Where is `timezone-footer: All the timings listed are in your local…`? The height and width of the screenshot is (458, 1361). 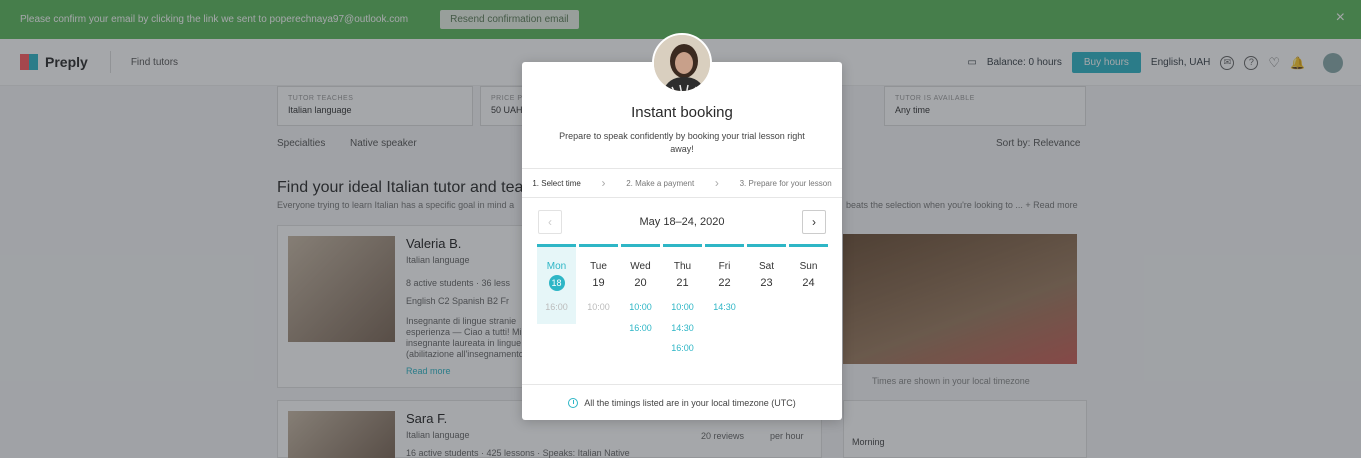 timezone-footer: All the timings listed are in your local… is located at coordinates (682, 402).